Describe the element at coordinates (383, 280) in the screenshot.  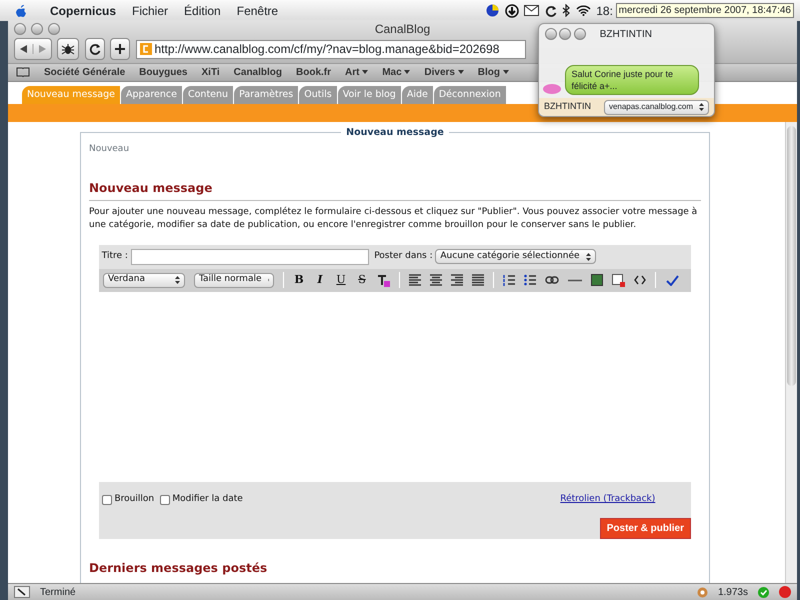
I see `text-color-icon` at that location.